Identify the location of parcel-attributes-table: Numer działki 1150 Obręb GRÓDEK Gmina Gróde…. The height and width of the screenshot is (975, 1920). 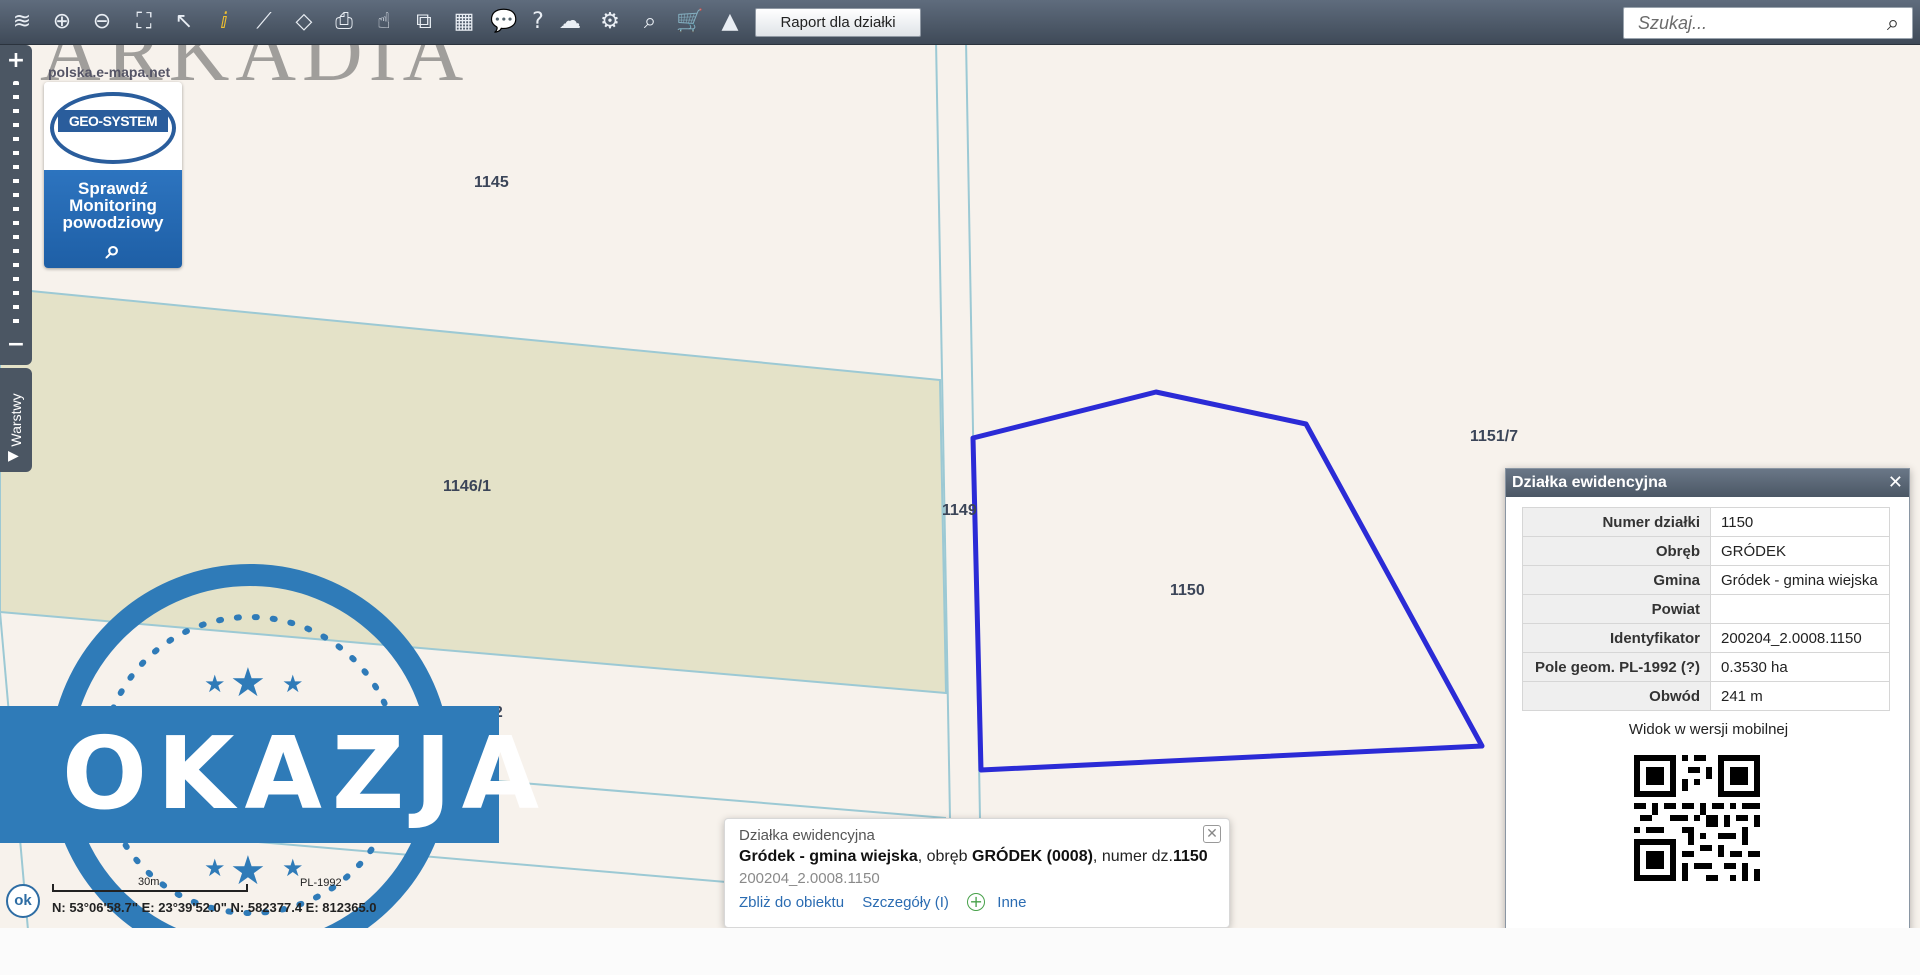
(1706, 609).